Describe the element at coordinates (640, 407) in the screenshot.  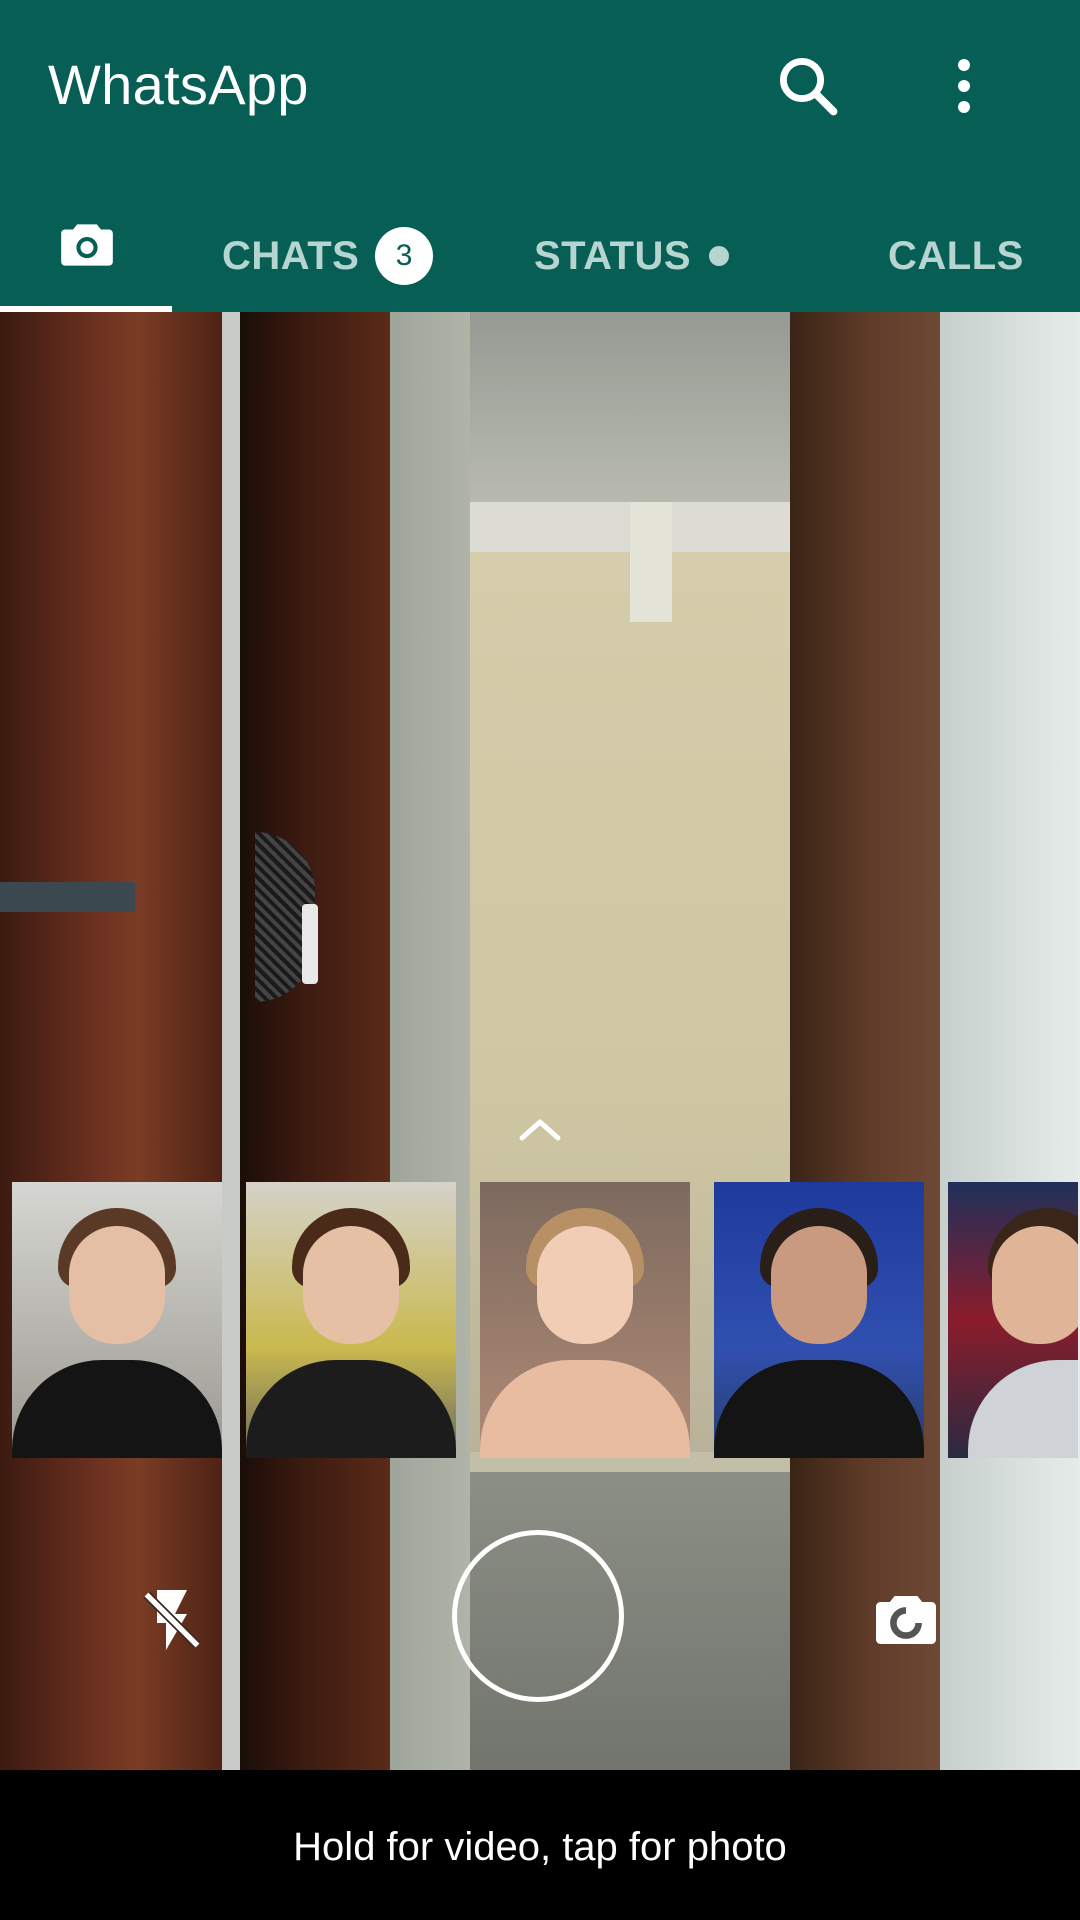
I see `viewfinder-scene` at that location.